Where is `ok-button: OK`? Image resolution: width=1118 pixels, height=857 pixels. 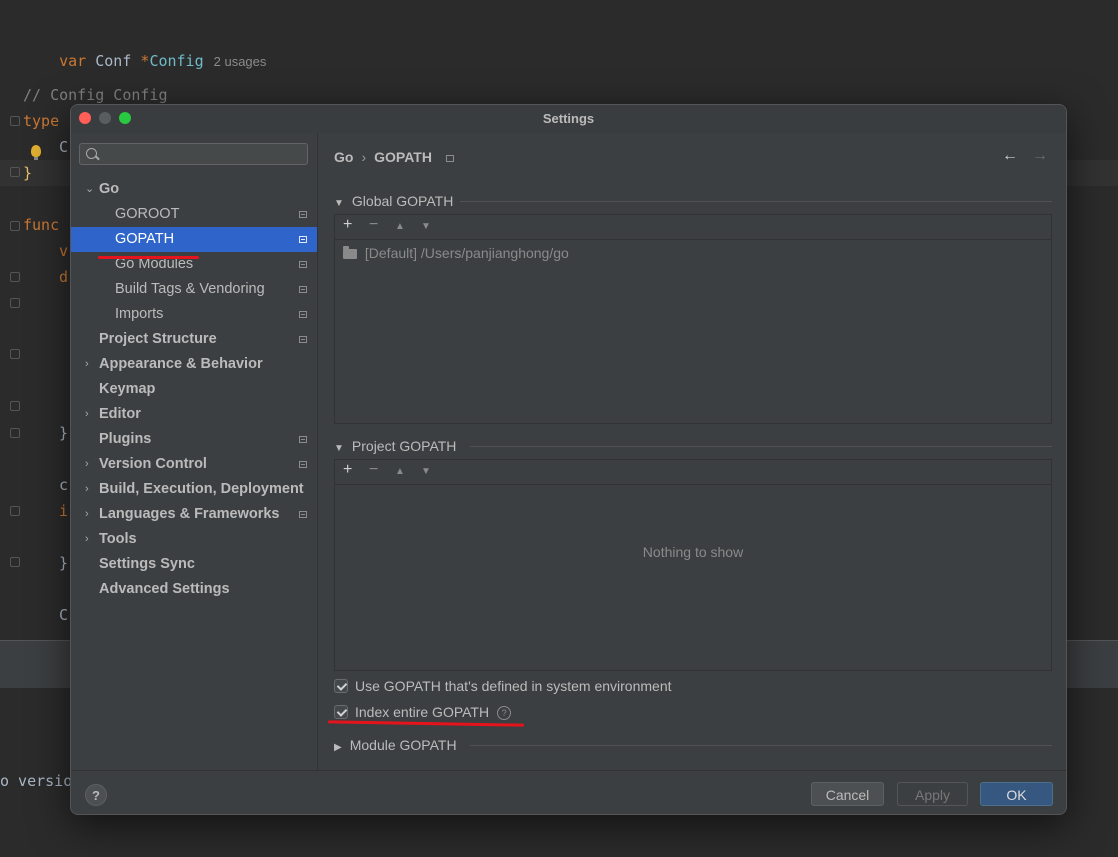 ok-button: OK is located at coordinates (1016, 794).